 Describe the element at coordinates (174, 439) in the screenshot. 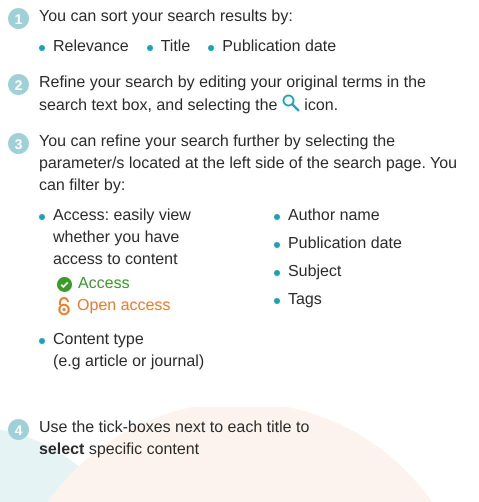

I see `step-text: Use the tick-boxes next to each title to select specific content` at that location.